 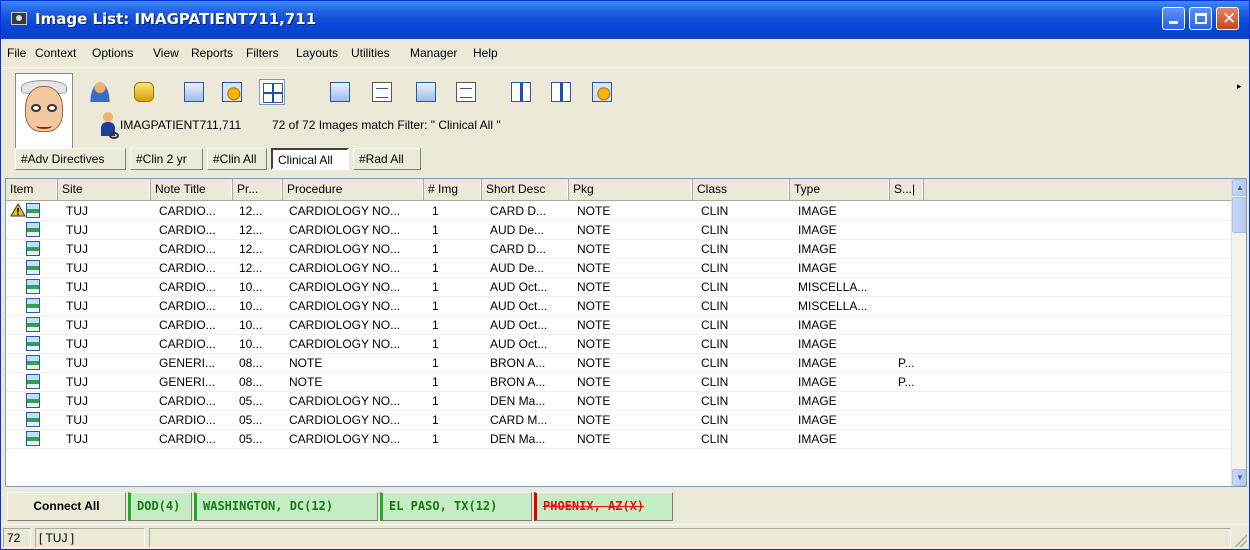 I want to click on menu-layouts: Layouts, so click(x=317, y=53).